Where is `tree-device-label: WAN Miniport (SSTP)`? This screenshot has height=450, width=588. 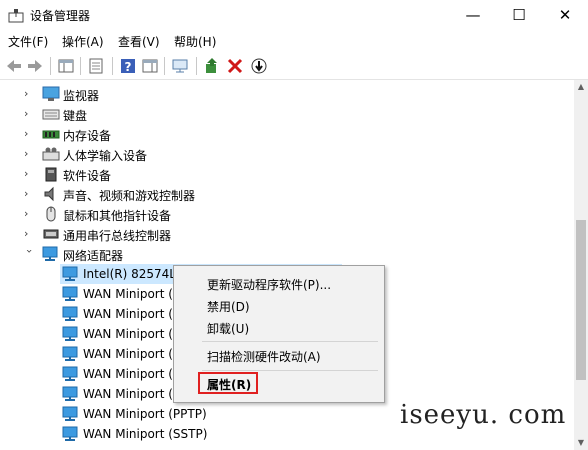
tree-device-label: WAN Miniport (SSTP) is located at coordinates (145, 434).